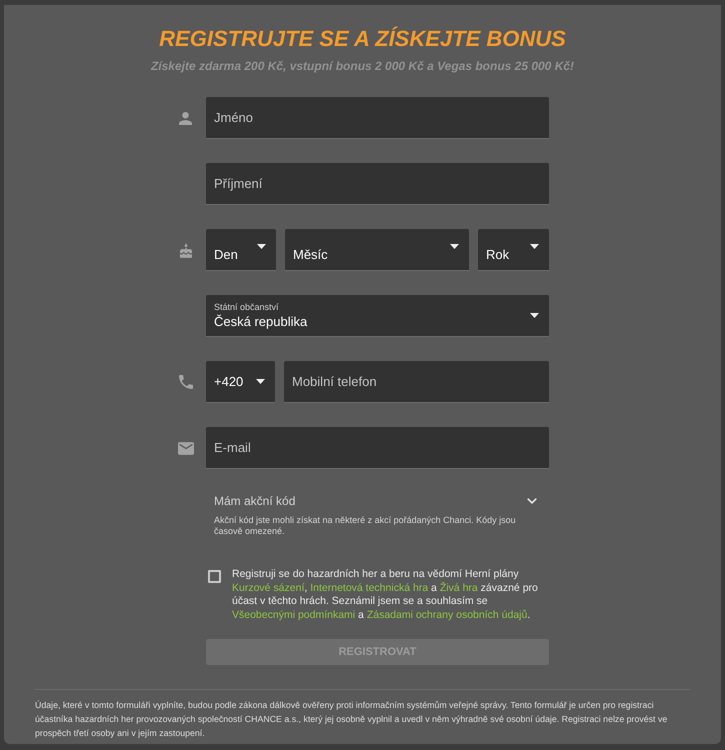 This screenshot has height=750, width=725. What do you see at coordinates (294, 614) in the screenshot?
I see `document-link: Všeobecnými podmínkami` at bounding box center [294, 614].